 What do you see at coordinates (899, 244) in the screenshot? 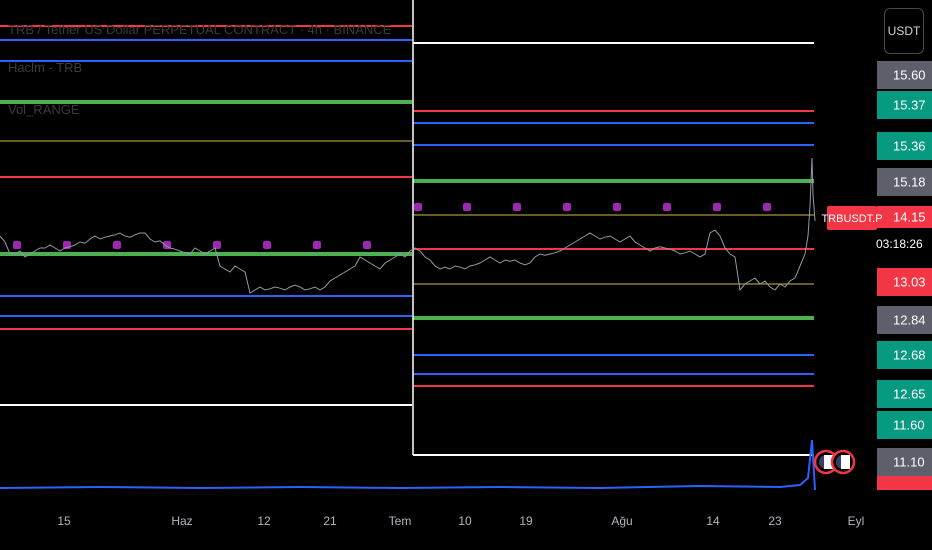
I see `countdown-label: 03:18:26` at bounding box center [899, 244].